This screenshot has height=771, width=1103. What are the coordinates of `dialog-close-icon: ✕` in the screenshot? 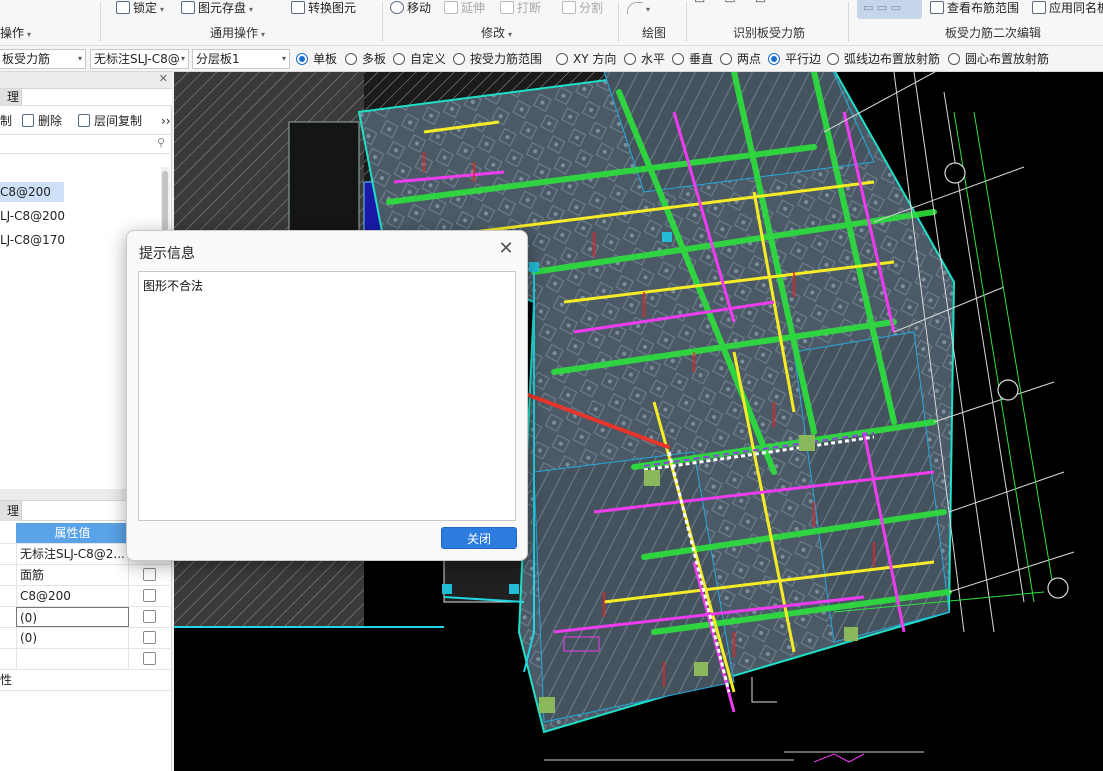 It's located at (506, 250).